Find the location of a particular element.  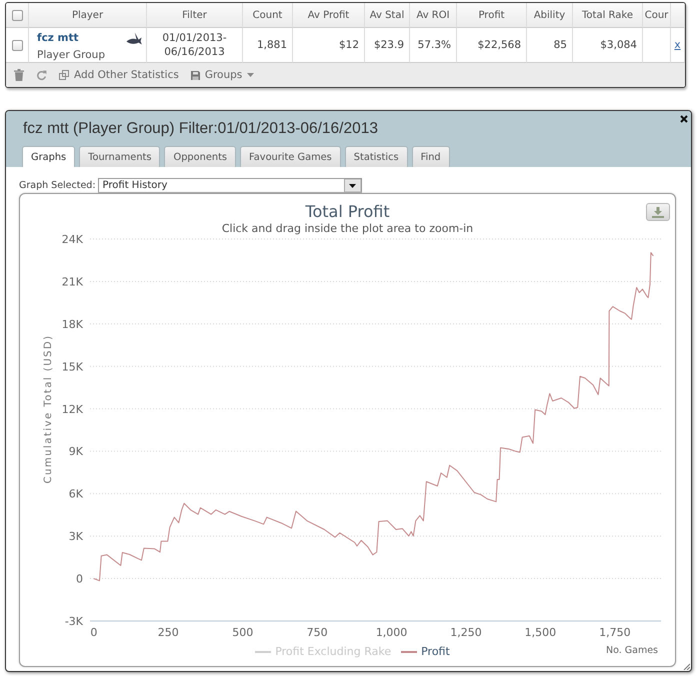

y-tick-label: 9K is located at coordinates (75, 451).